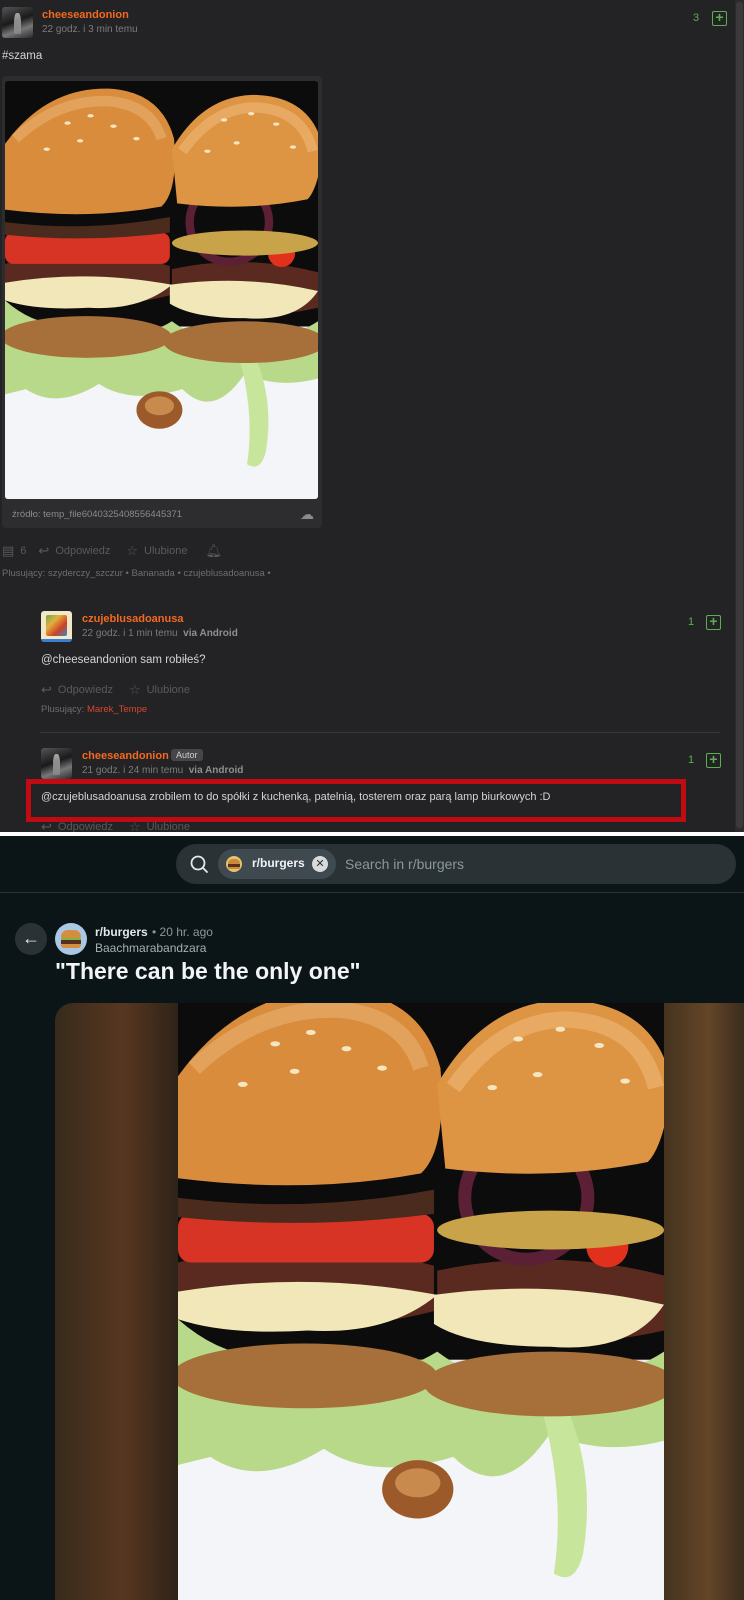 The width and height of the screenshot is (744, 1600). What do you see at coordinates (199, 864) in the screenshot?
I see `search-icon` at bounding box center [199, 864].